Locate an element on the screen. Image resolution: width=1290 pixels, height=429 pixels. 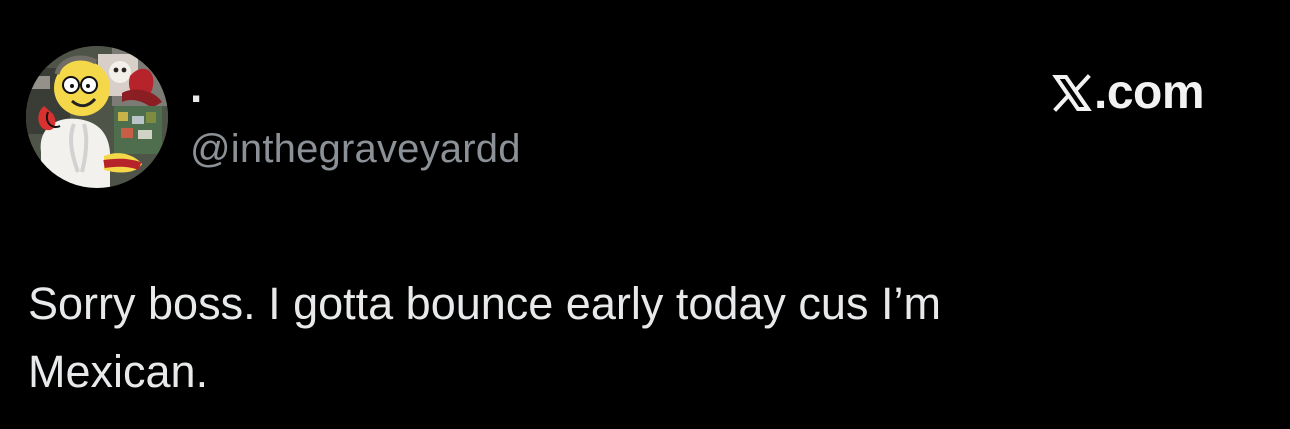
x-com-brand: .com is located at coordinates (1128, 93).